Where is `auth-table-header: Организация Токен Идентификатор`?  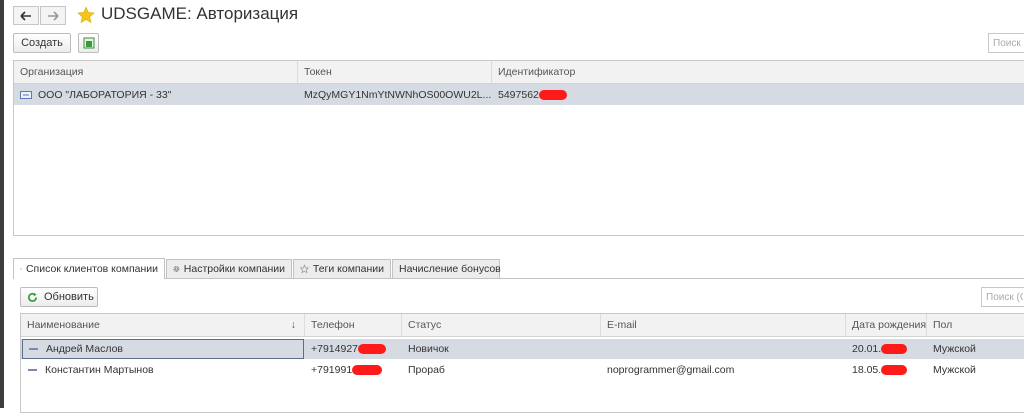 auth-table-header: Организация Токен Идентификатор is located at coordinates (519, 72).